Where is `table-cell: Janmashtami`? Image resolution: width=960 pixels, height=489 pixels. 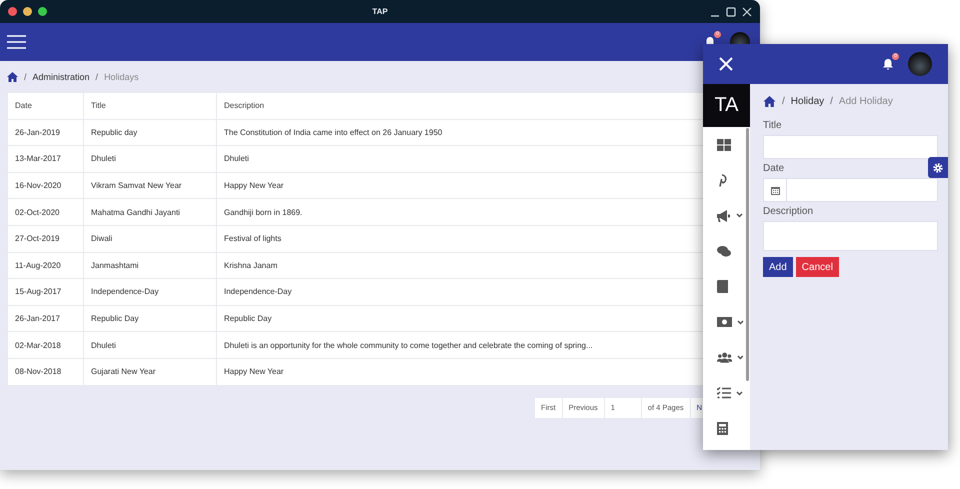 table-cell: Janmashtami is located at coordinates (150, 265).